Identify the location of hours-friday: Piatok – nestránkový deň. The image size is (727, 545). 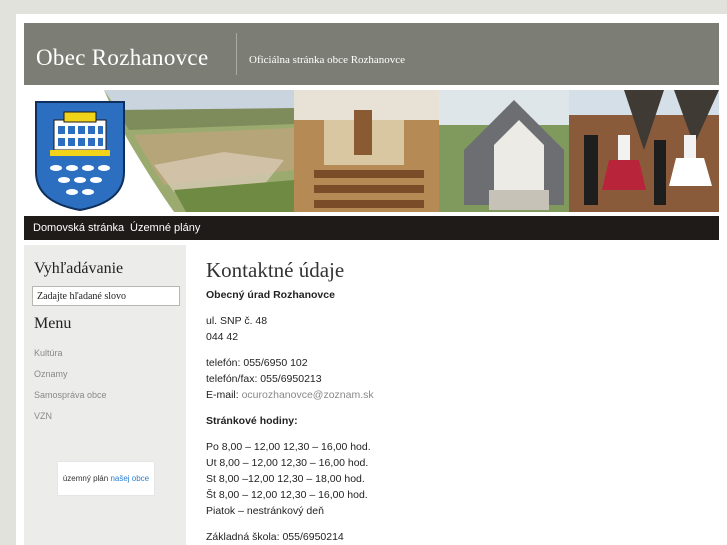
(265, 511).